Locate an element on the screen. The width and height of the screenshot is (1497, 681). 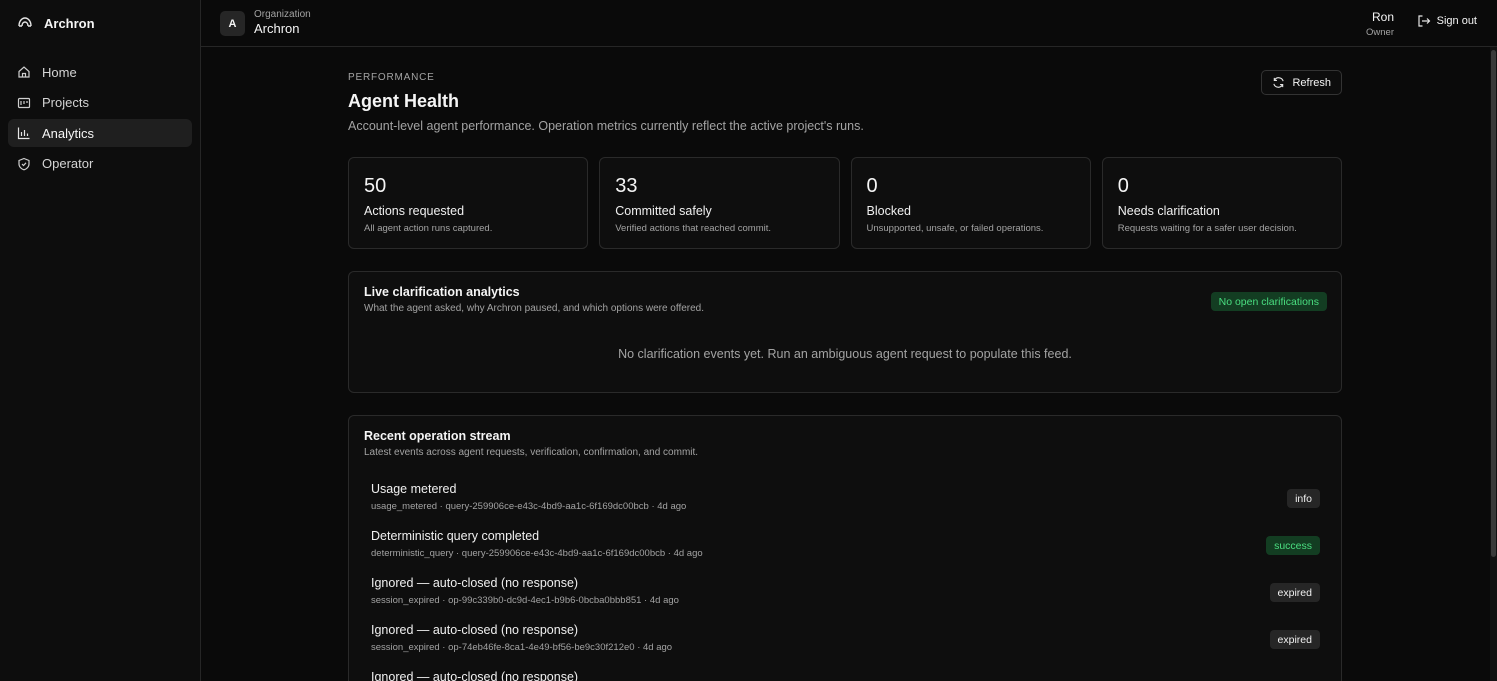
refresh-button: Refresh is located at coordinates (1301, 82).